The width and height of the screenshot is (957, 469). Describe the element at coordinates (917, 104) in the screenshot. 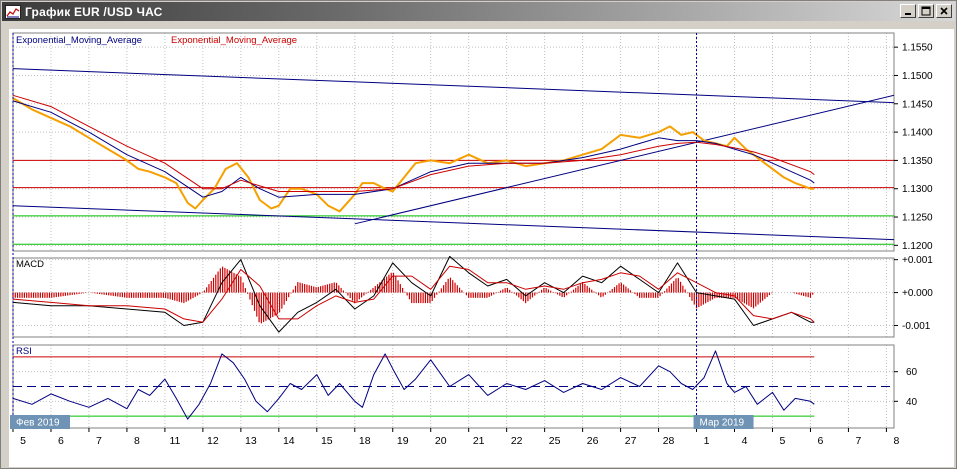

I see `price-tick-label: 1.1450` at that location.